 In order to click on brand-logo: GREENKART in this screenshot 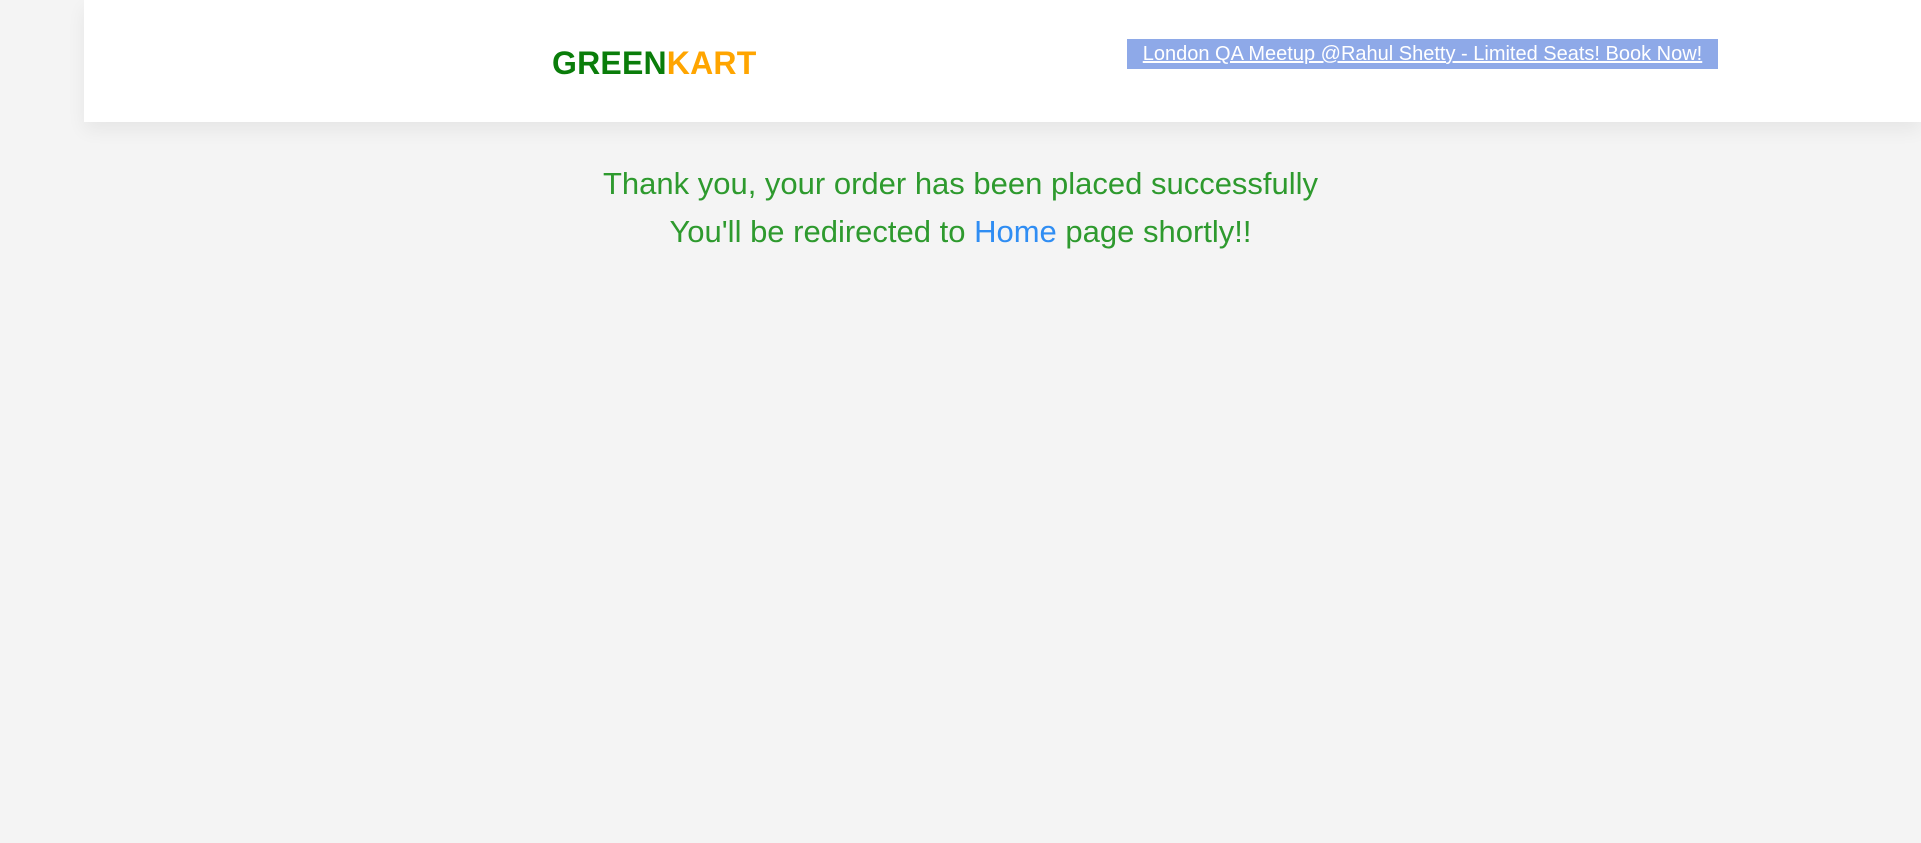, I will do `click(654, 63)`.